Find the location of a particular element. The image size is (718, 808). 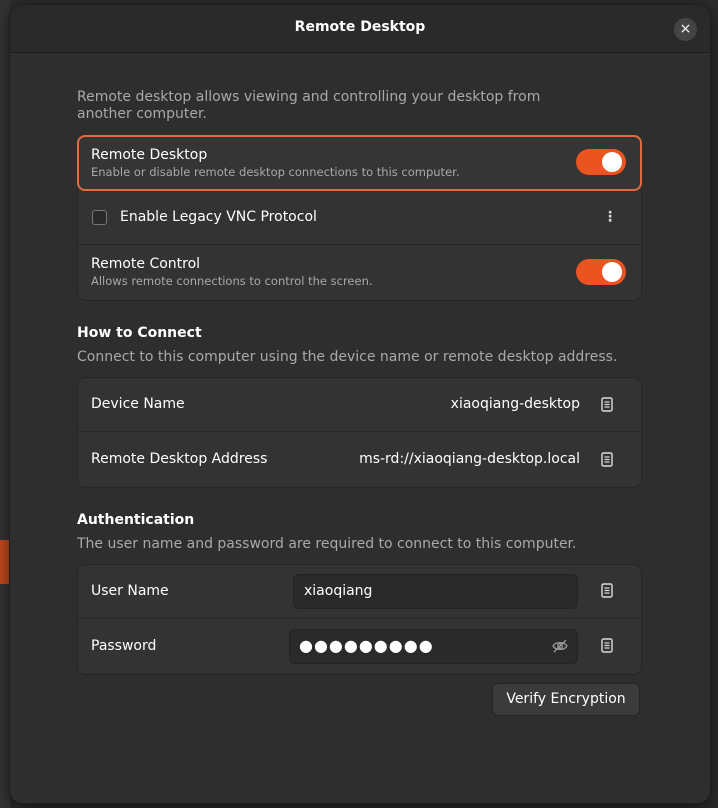

address-label: Remote Desktop Address is located at coordinates (179, 459).